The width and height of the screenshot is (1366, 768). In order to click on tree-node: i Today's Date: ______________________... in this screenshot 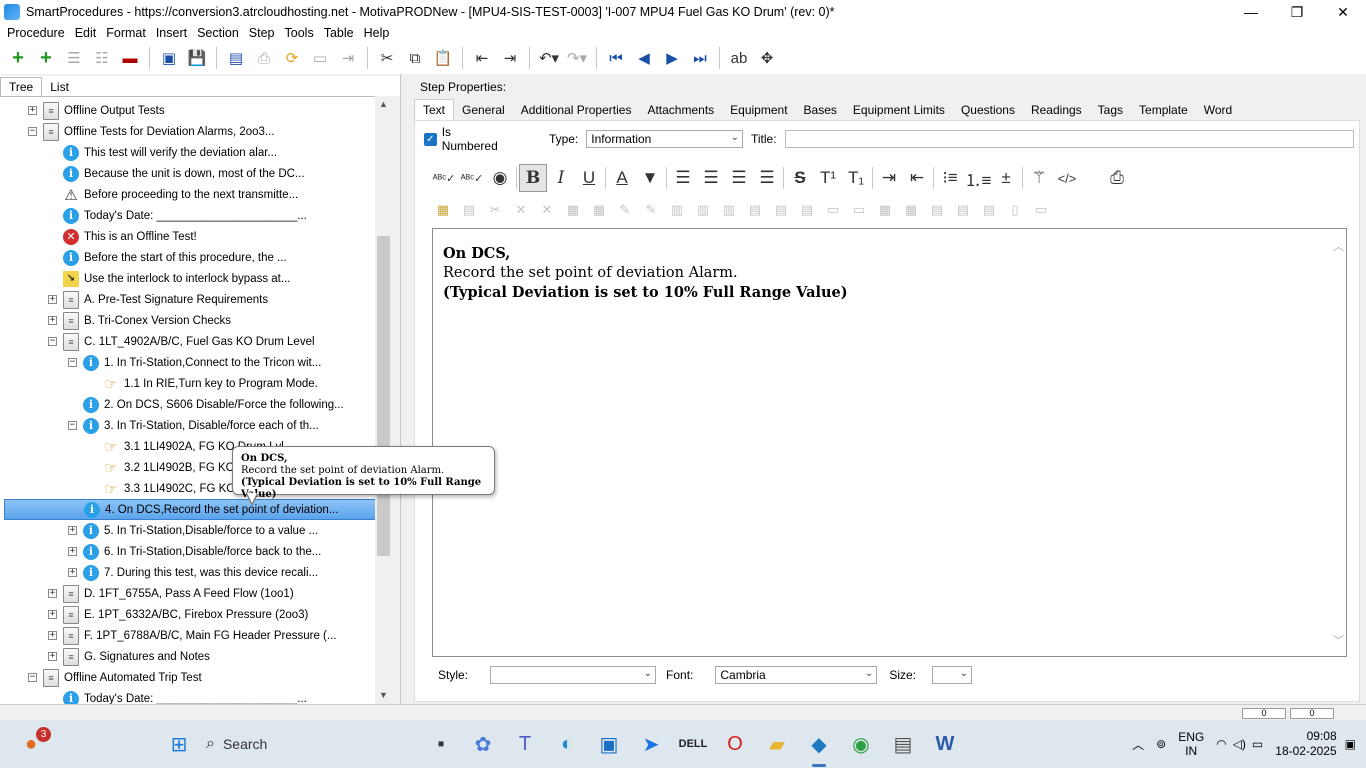, I will do `click(177, 696)`.